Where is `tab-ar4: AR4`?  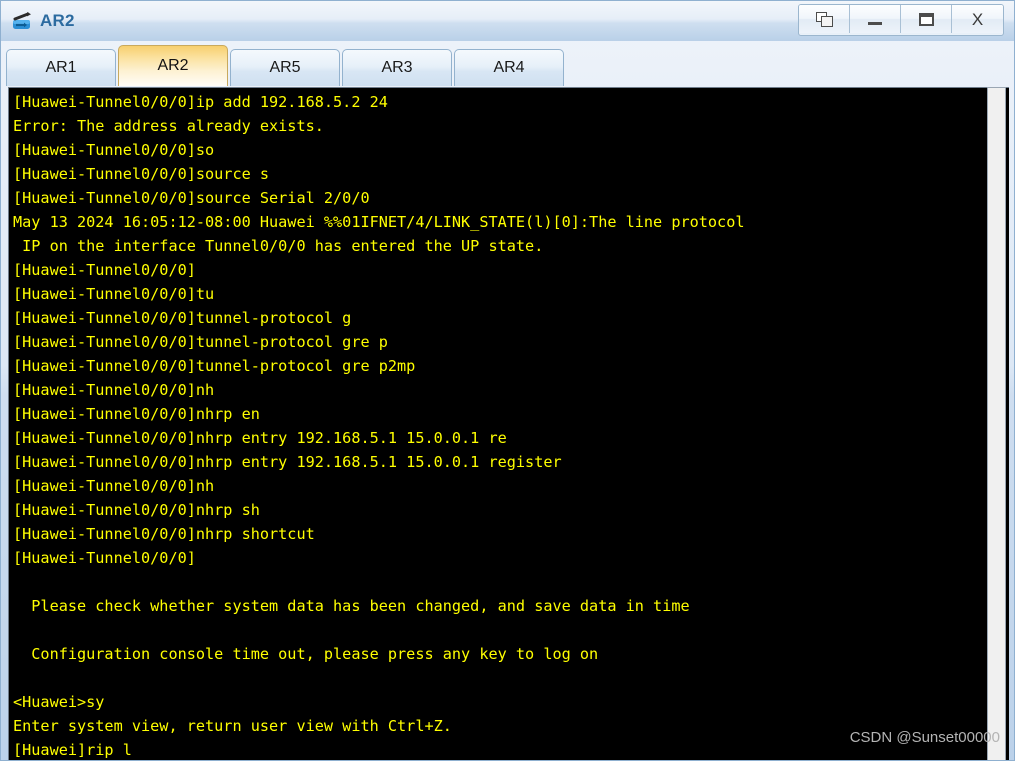
tab-ar4: AR4 is located at coordinates (509, 67).